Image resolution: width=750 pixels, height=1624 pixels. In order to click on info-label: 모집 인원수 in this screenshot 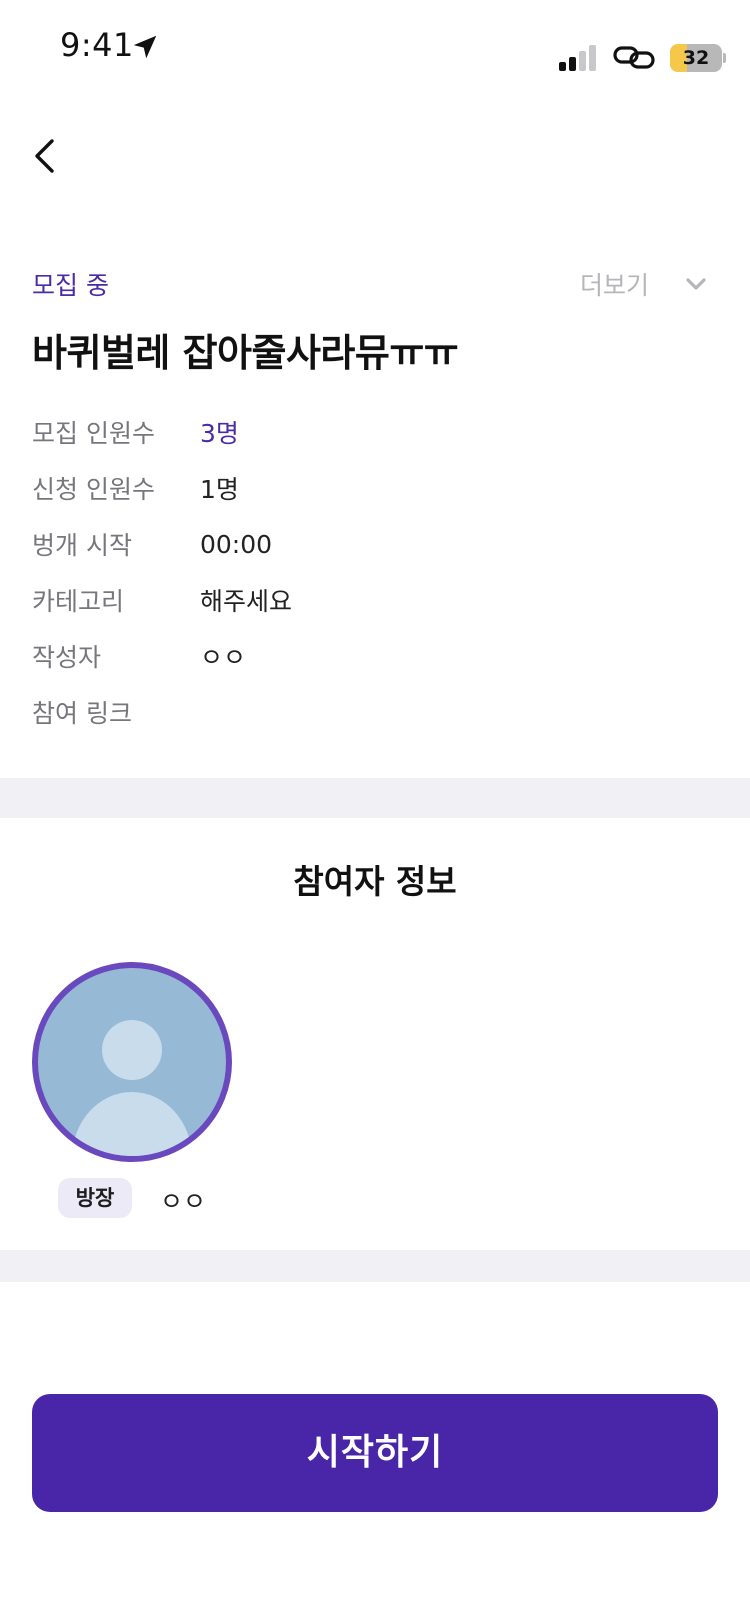, I will do `click(93, 433)`.